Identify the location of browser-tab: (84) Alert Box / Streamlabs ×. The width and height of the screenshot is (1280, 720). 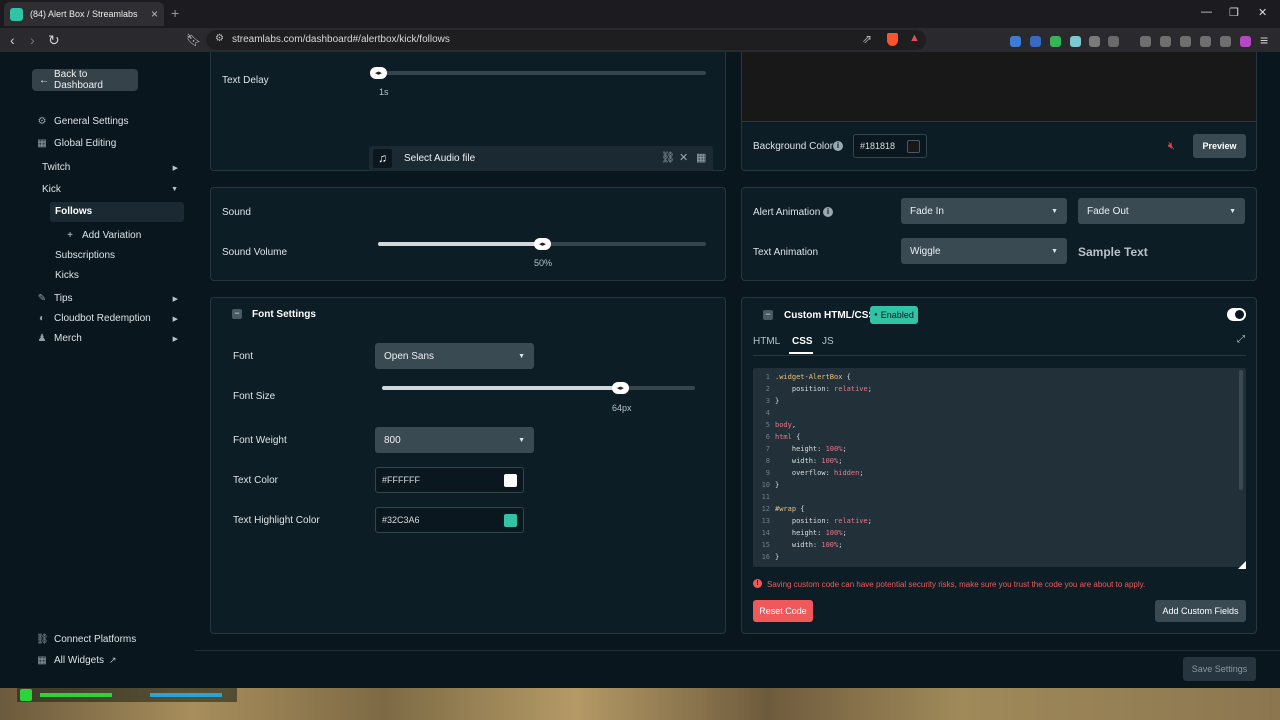
(84, 14).